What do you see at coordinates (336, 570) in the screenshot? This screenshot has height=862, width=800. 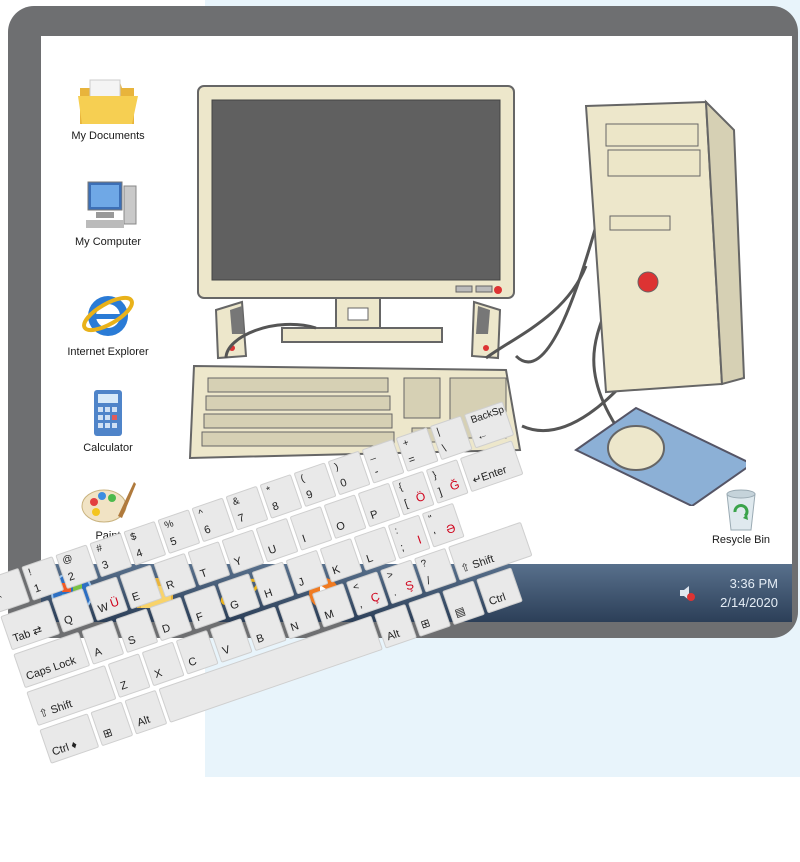 I see `key-label: K` at bounding box center [336, 570].